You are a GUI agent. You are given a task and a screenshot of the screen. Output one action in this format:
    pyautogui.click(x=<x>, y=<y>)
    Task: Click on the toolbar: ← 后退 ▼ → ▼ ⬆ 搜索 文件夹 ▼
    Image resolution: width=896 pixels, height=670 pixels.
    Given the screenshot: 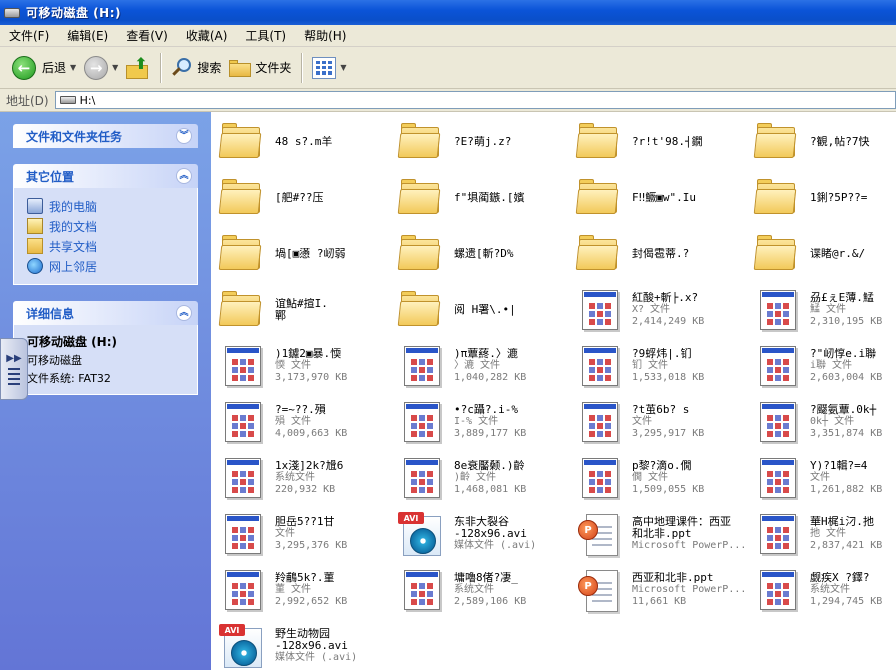 What is the action you would take?
    pyautogui.click(x=448, y=68)
    